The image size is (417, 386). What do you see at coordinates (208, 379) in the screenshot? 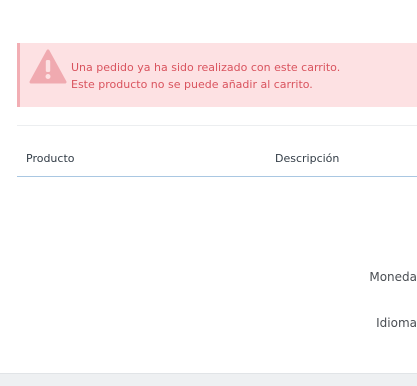
I see `footer-bar` at bounding box center [208, 379].